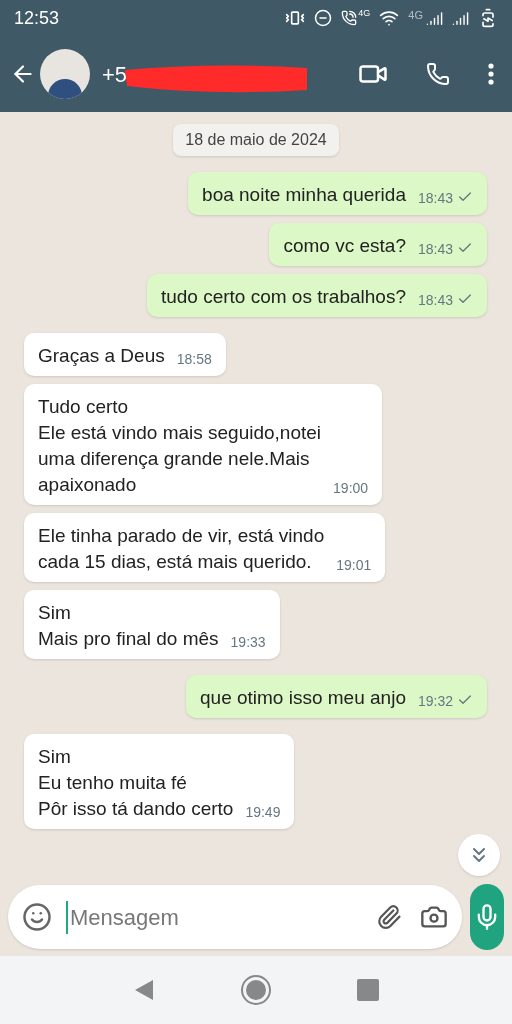 The width and height of the screenshot is (512, 1024). What do you see at coordinates (479, 855) in the screenshot?
I see `scroll-down-button` at bounding box center [479, 855].